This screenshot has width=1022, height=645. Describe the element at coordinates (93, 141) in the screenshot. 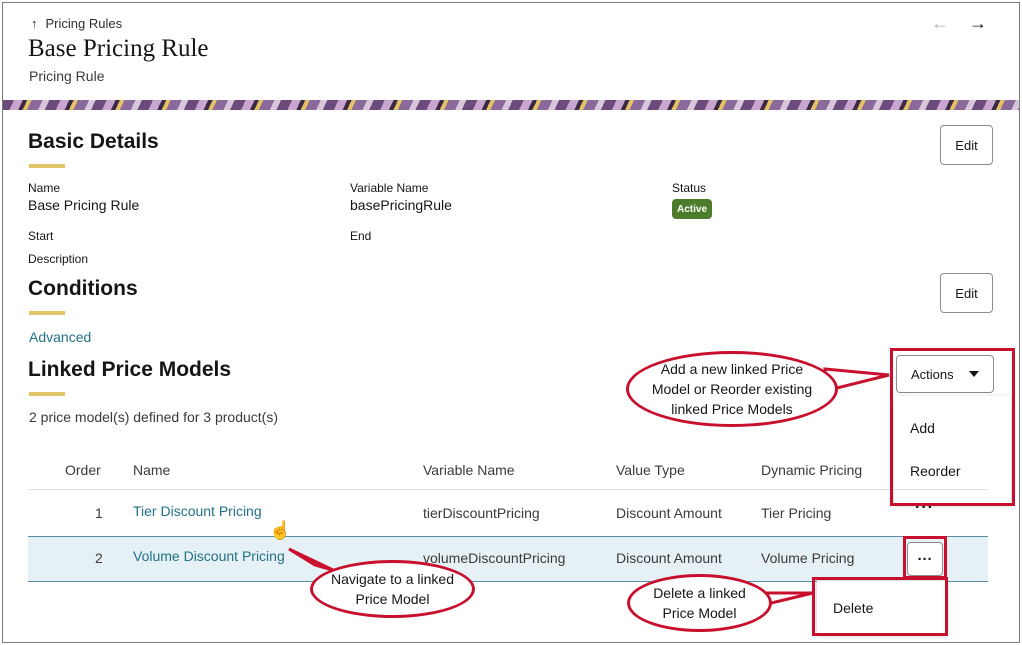

I see `basic-details-title: Basic Details` at that location.